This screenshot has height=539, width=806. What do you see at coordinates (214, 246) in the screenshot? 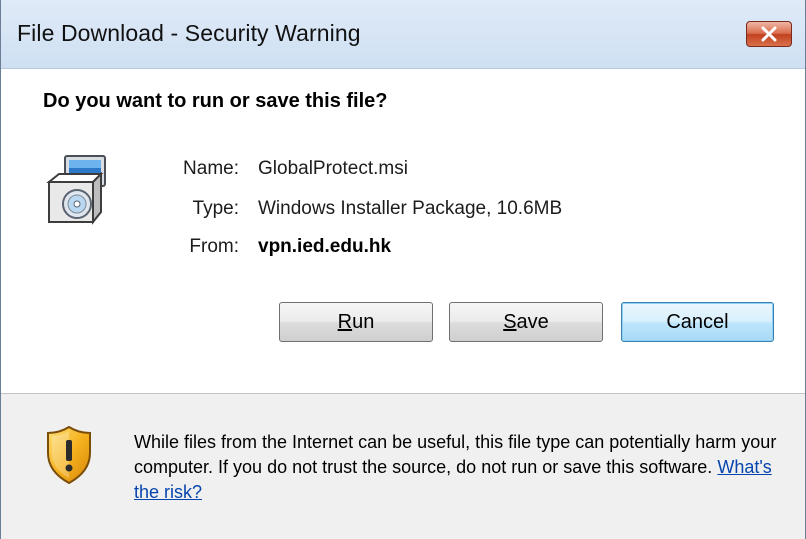
I see `from-label: From:` at bounding box center [214, 246].